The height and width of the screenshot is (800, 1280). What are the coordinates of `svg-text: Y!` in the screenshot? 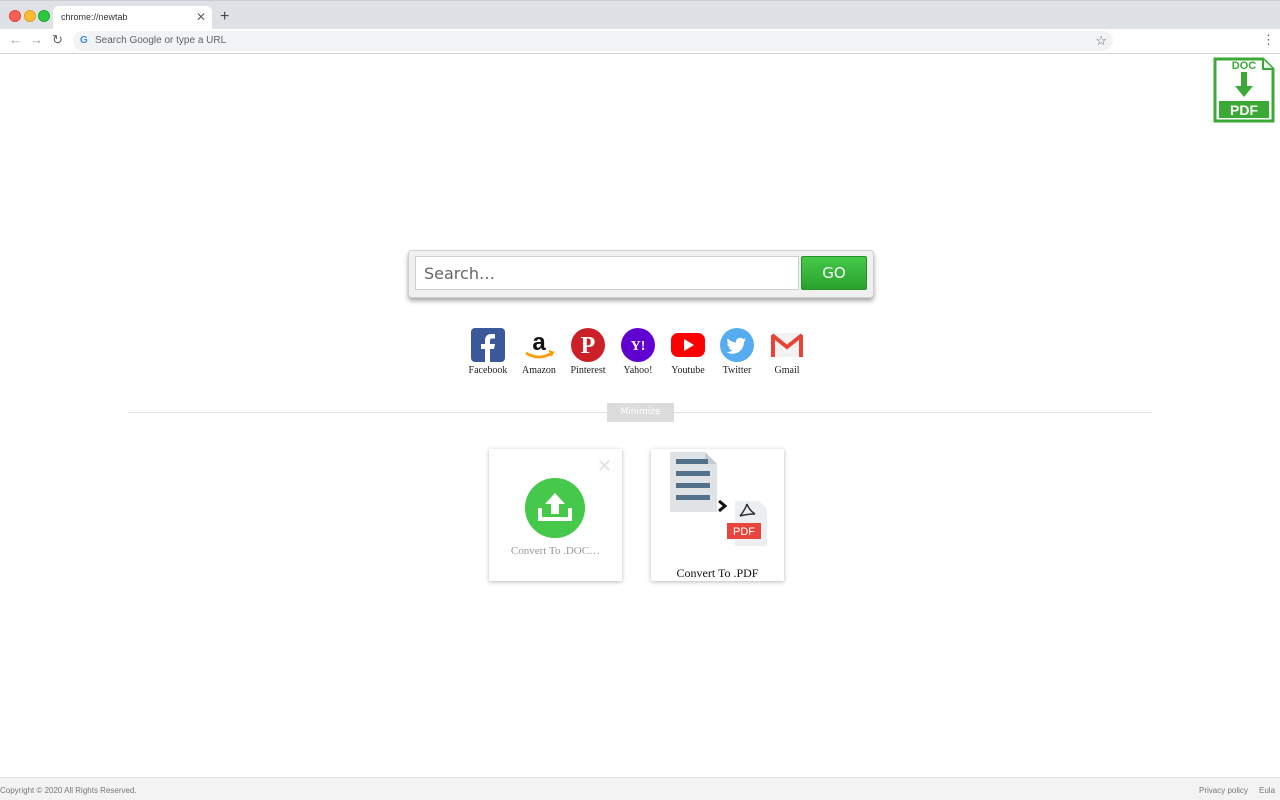 It's located at (638, 346).